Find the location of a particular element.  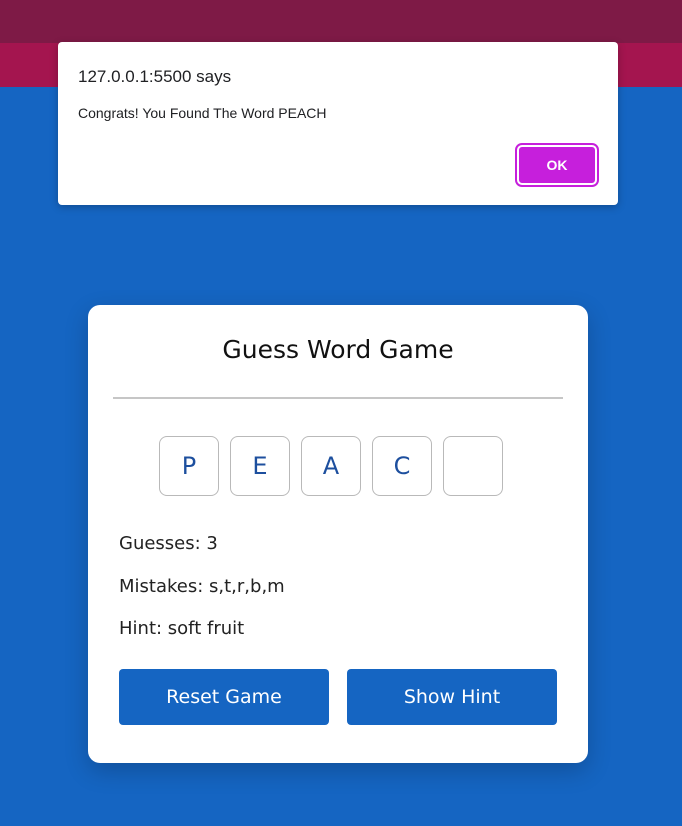

hint-text: Hint: soft fruit is located at coordinates (182, 628).